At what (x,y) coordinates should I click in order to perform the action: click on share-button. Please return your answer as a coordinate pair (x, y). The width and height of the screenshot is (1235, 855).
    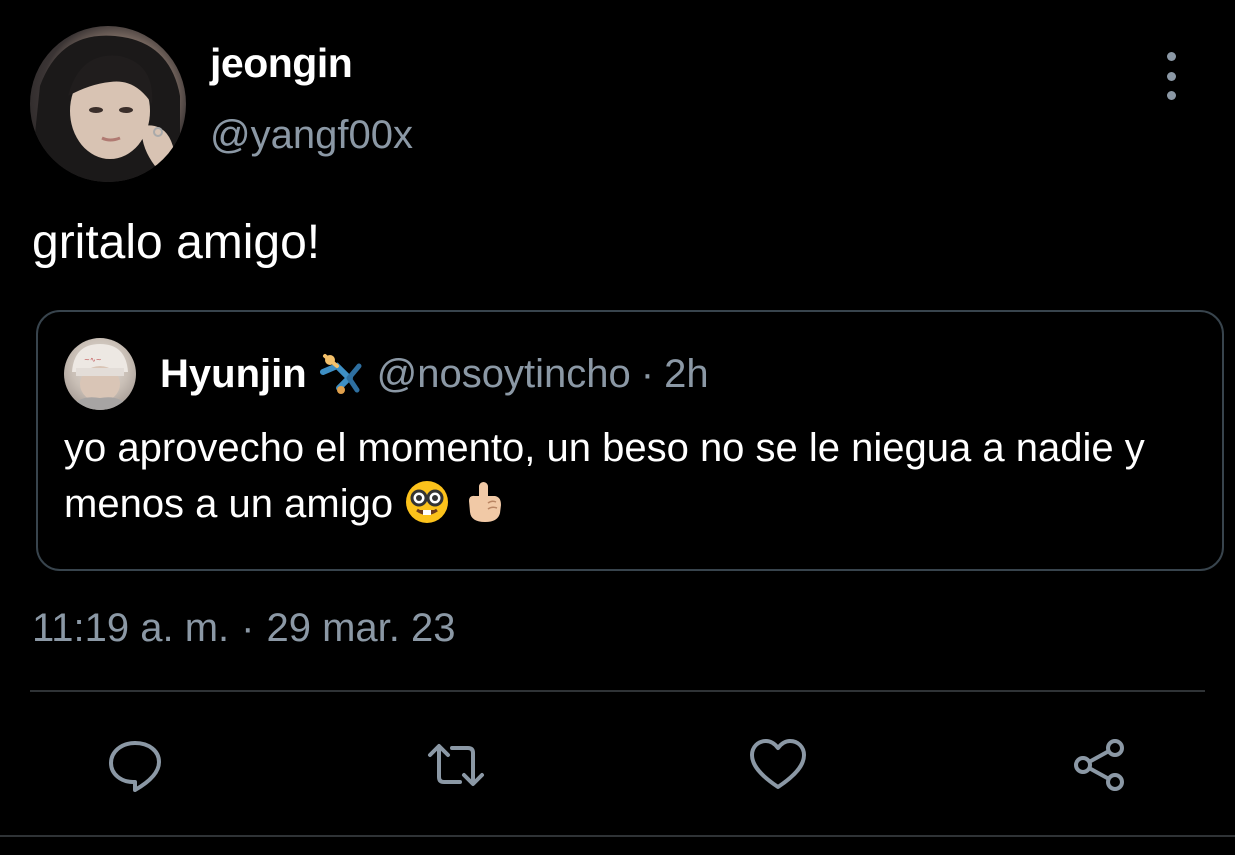
    Looking at the image, I should click on (1100, 765).